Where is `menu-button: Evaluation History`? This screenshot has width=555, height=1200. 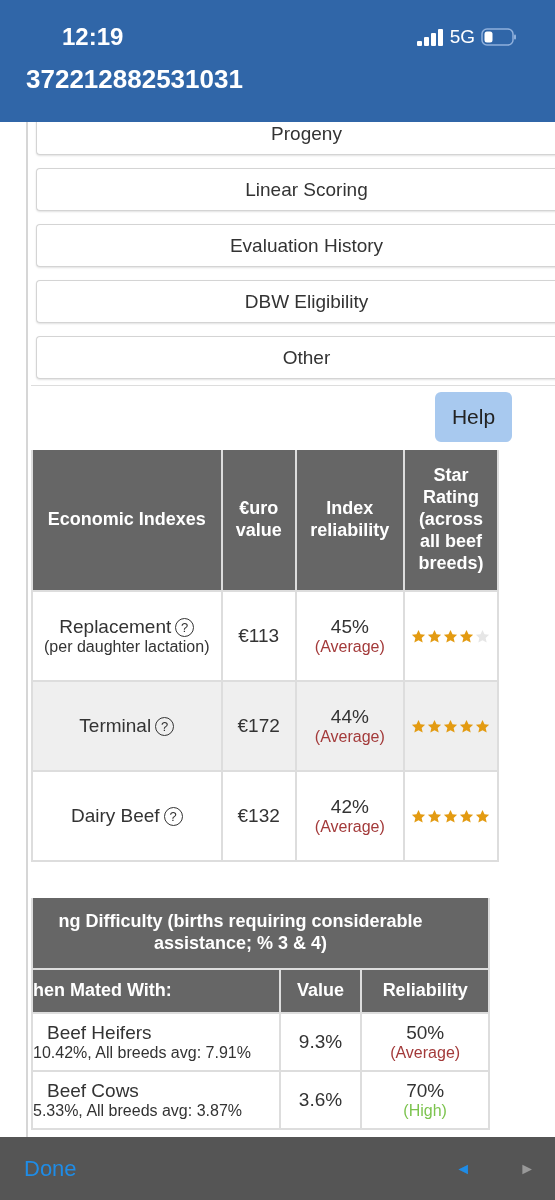
menu-button: Evaluation History is located at coordinates (295, 245).